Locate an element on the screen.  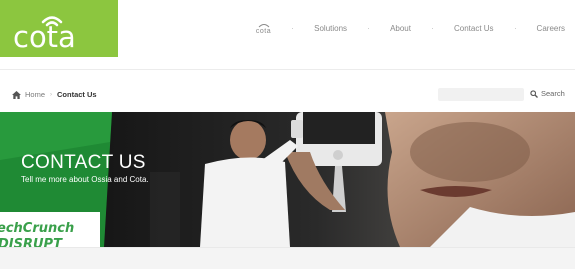
breadcrumb: Home › Contact Us is located at coordinates (54, 94).